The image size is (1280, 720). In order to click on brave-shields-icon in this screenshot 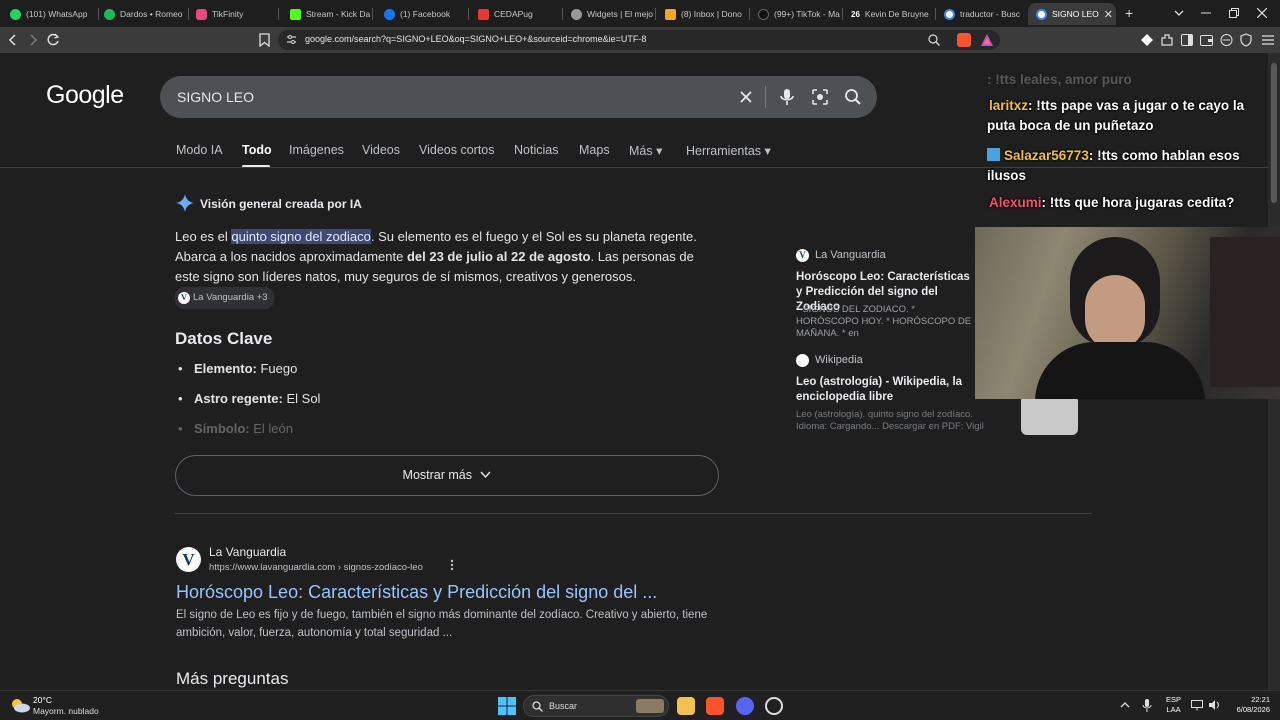, I will do `click(964, 40)`.